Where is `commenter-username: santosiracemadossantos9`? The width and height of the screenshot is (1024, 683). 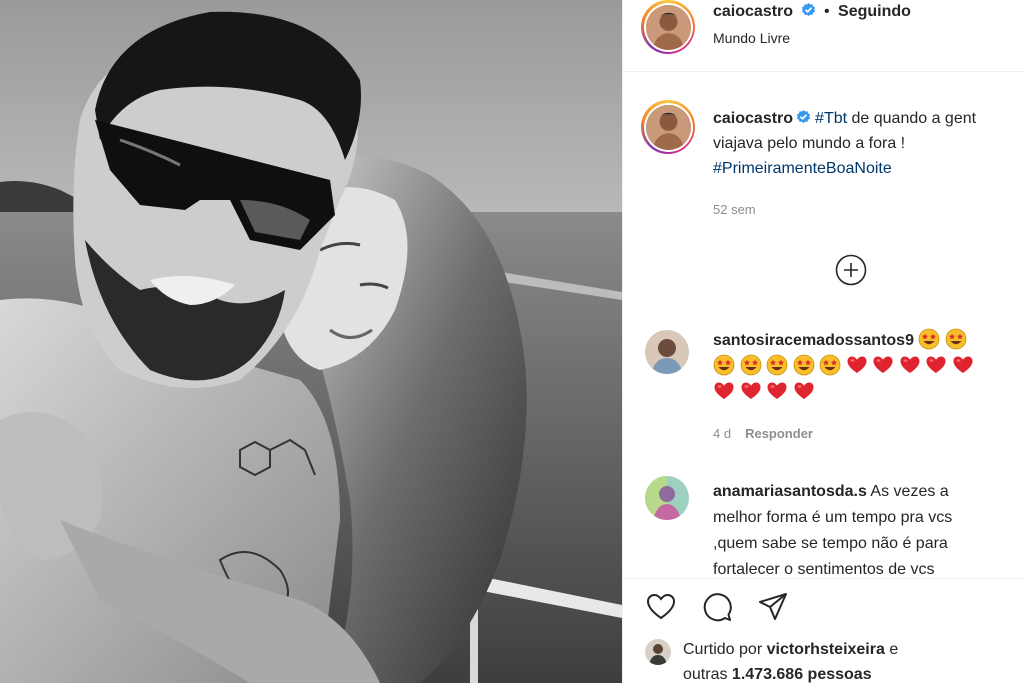 commenter-username: santosiracemadossantos9 is located at coordinates (813, 340).